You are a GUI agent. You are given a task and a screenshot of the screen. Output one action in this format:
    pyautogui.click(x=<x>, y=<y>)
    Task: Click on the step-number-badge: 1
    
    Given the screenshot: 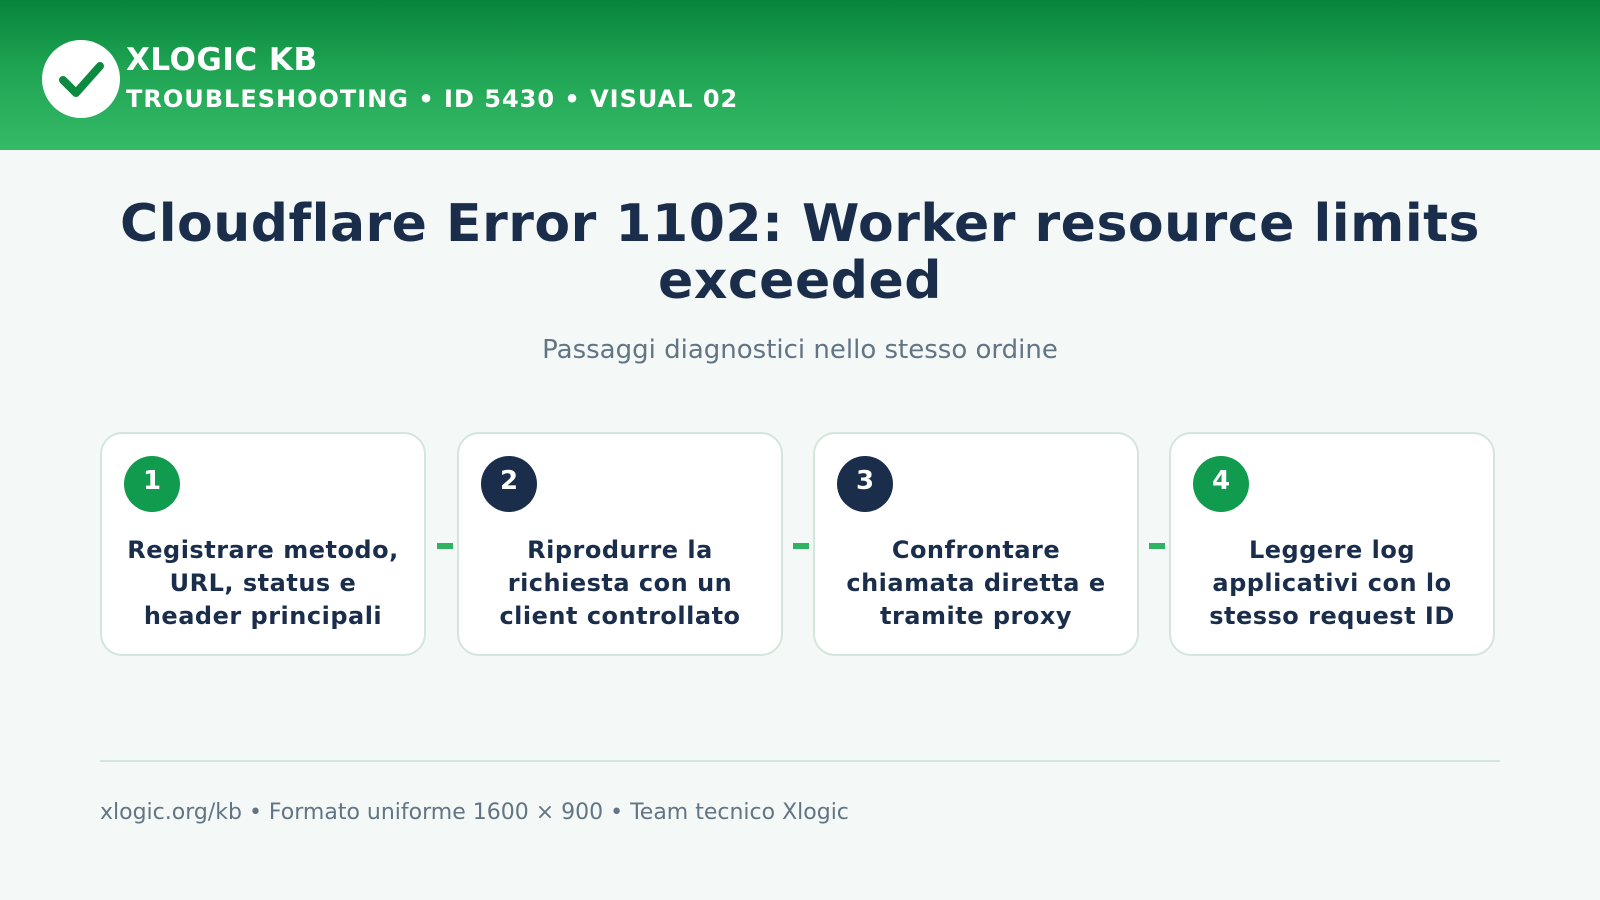 What is the action you would take?
    pyautogui.click(x=152, y=484)
    